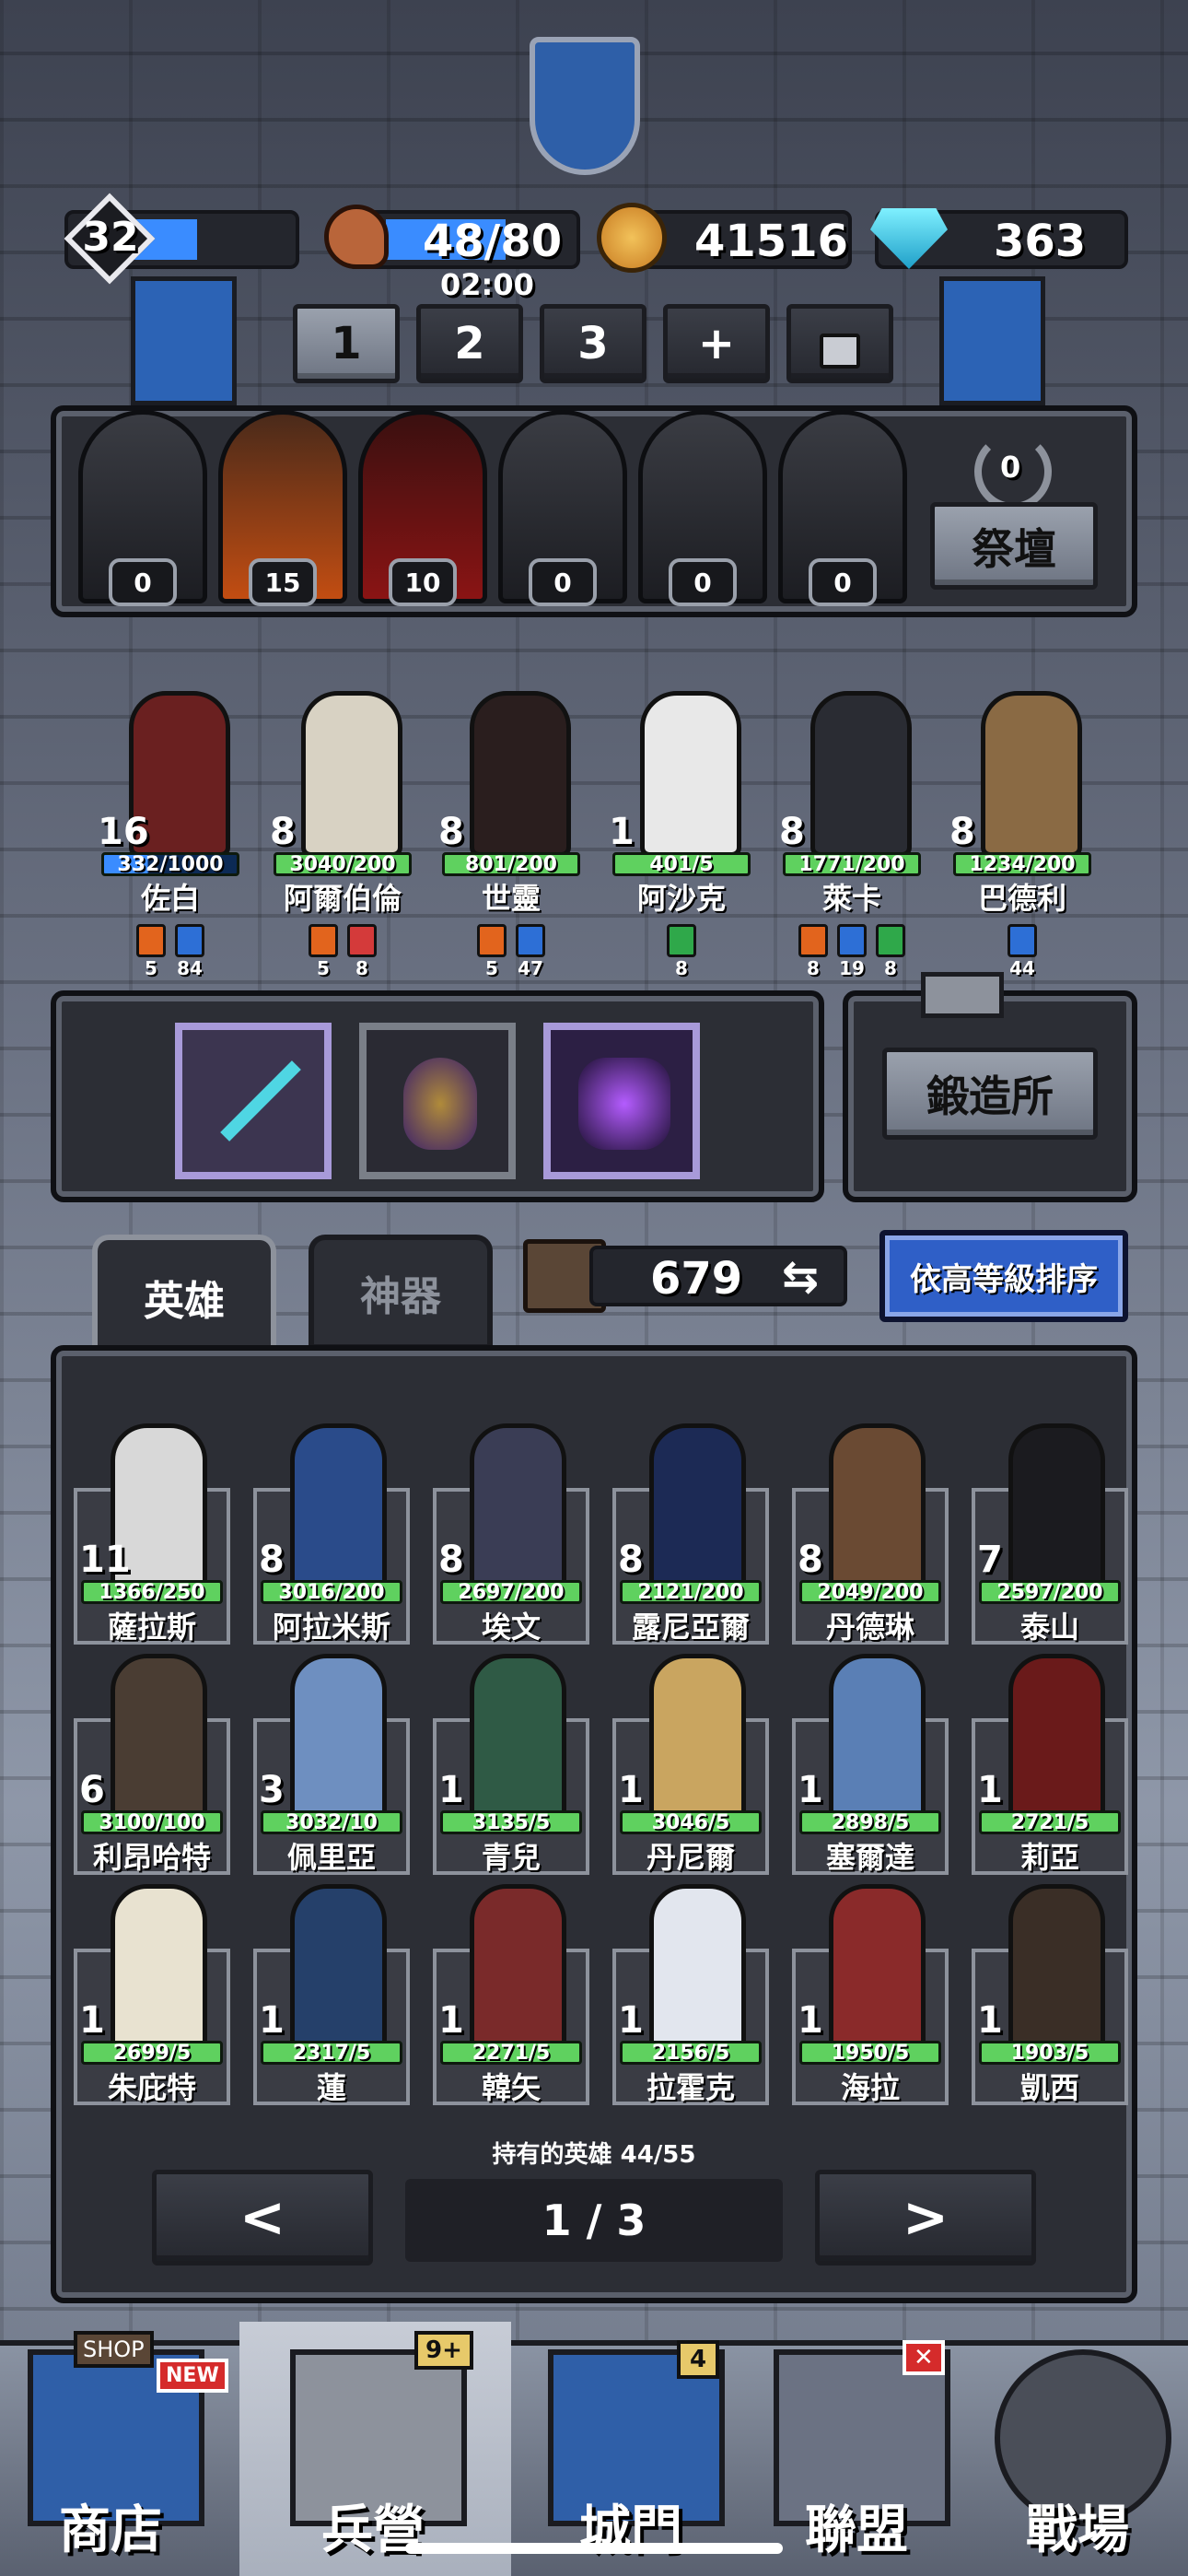 Image resolution: width=1188 pixels, height=2576 pixels. Describe the element at coordinates (511, 1822) in the screenshot. I see `hero-exp-bar: 3135/5` at that location.